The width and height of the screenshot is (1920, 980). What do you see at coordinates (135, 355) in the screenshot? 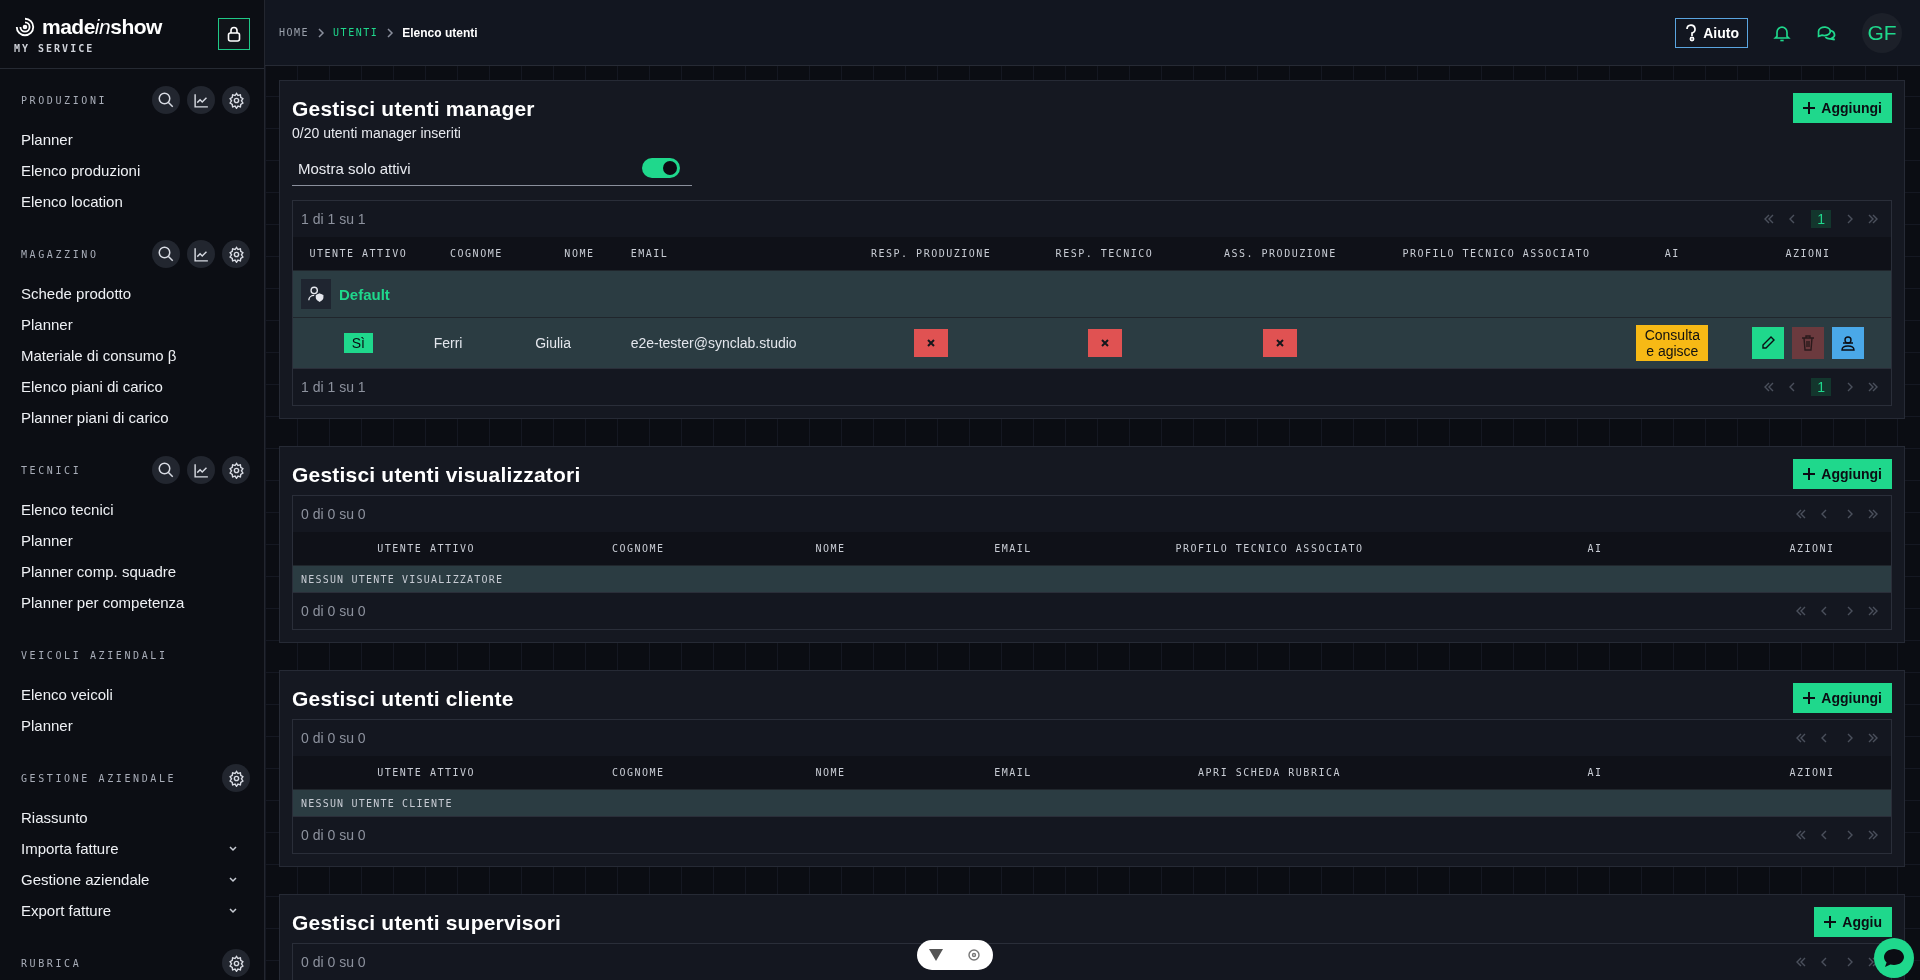
I see `sidebar-item: Materiale di consumo β` at bounding box center [135, 355].